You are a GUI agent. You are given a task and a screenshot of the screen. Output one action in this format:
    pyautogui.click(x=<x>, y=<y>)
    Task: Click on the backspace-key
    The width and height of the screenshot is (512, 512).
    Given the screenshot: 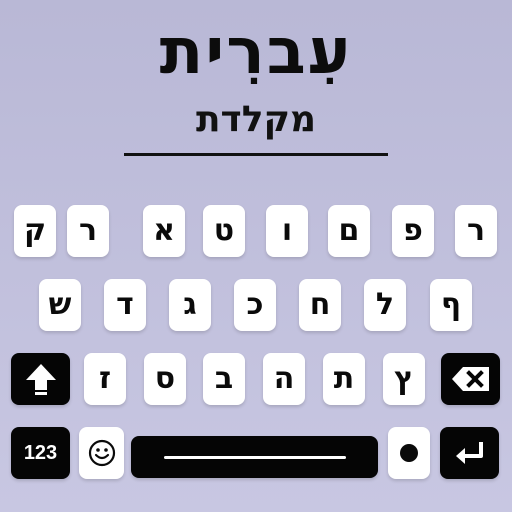 What is the action you would take?
    pyautogui.click(x=470, y=379)
    